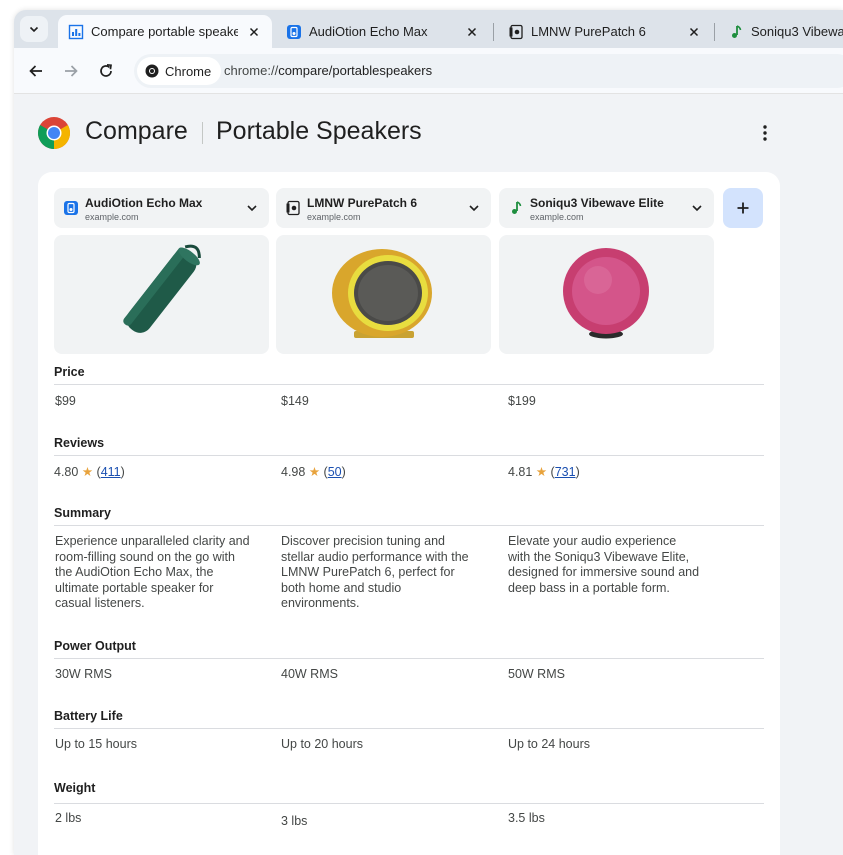 This screenshot has width=843, height=855. What do you see at coordinates (65, 401) in the screenshot?
I see `price-value: $99` at bounding box center [65, 401].